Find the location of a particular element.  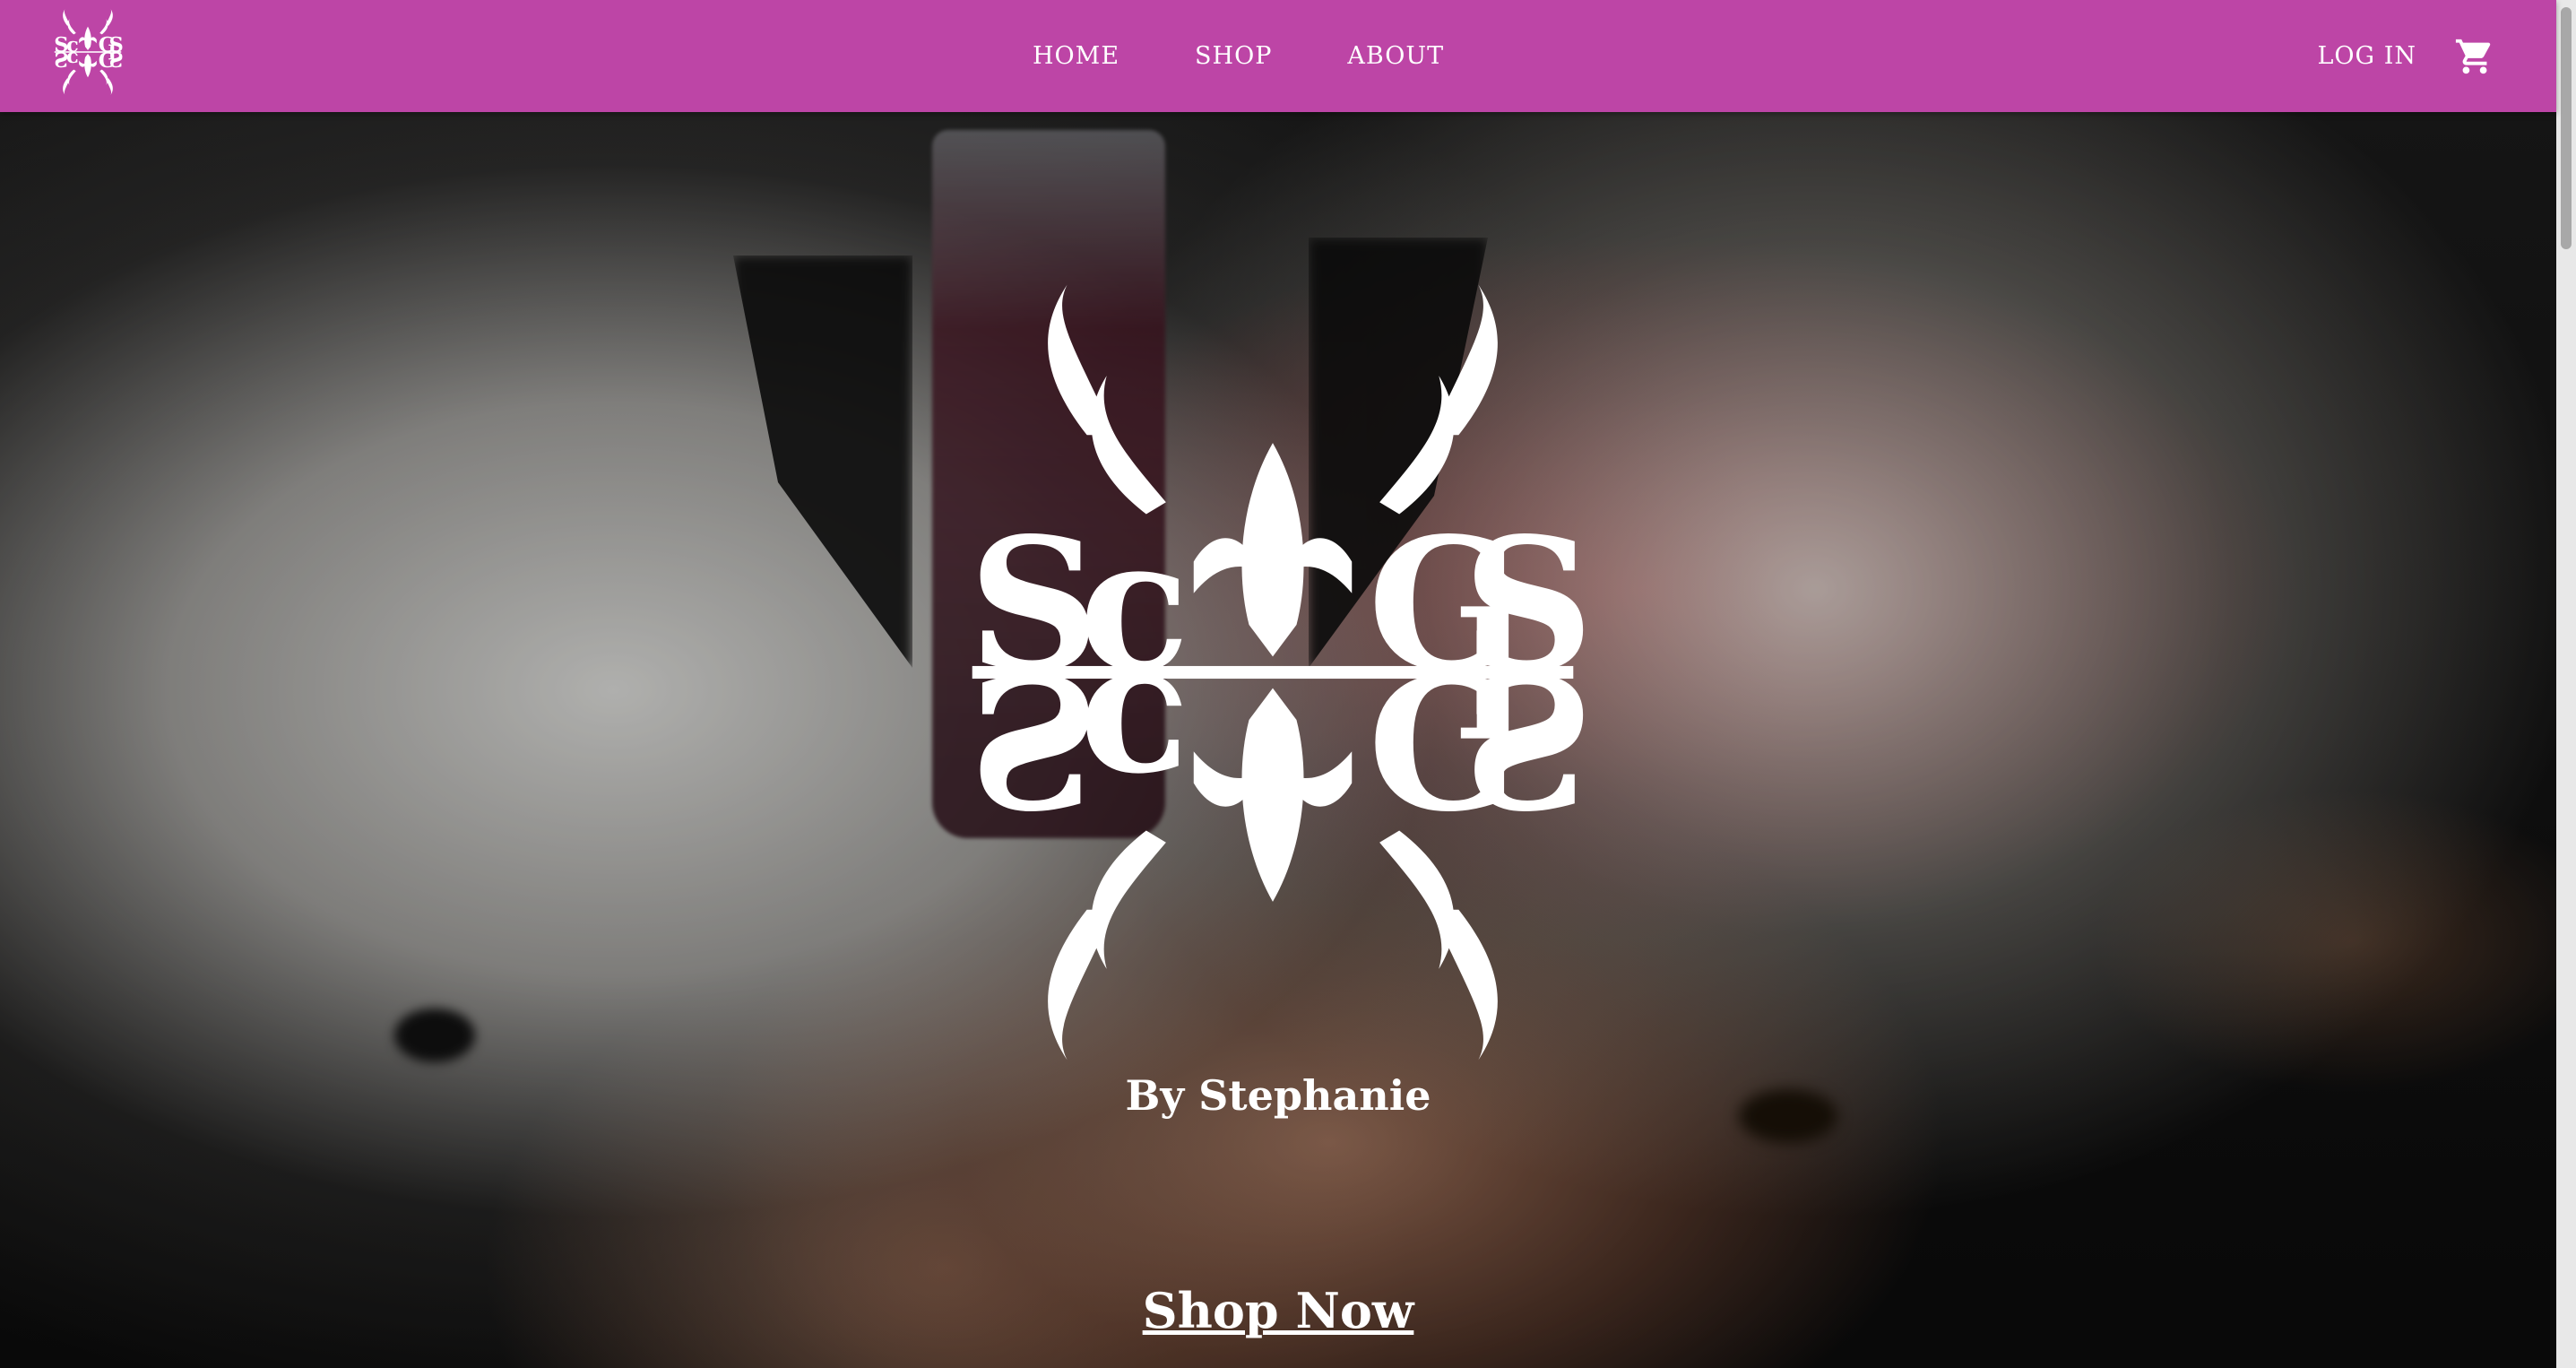

nav-actions: LOG IN is located at coordinates (2406, 56).